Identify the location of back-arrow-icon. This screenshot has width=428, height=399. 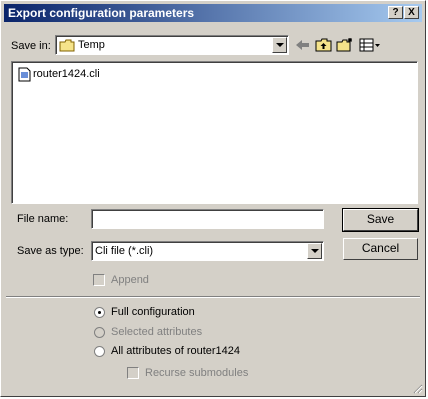
(303, 45).